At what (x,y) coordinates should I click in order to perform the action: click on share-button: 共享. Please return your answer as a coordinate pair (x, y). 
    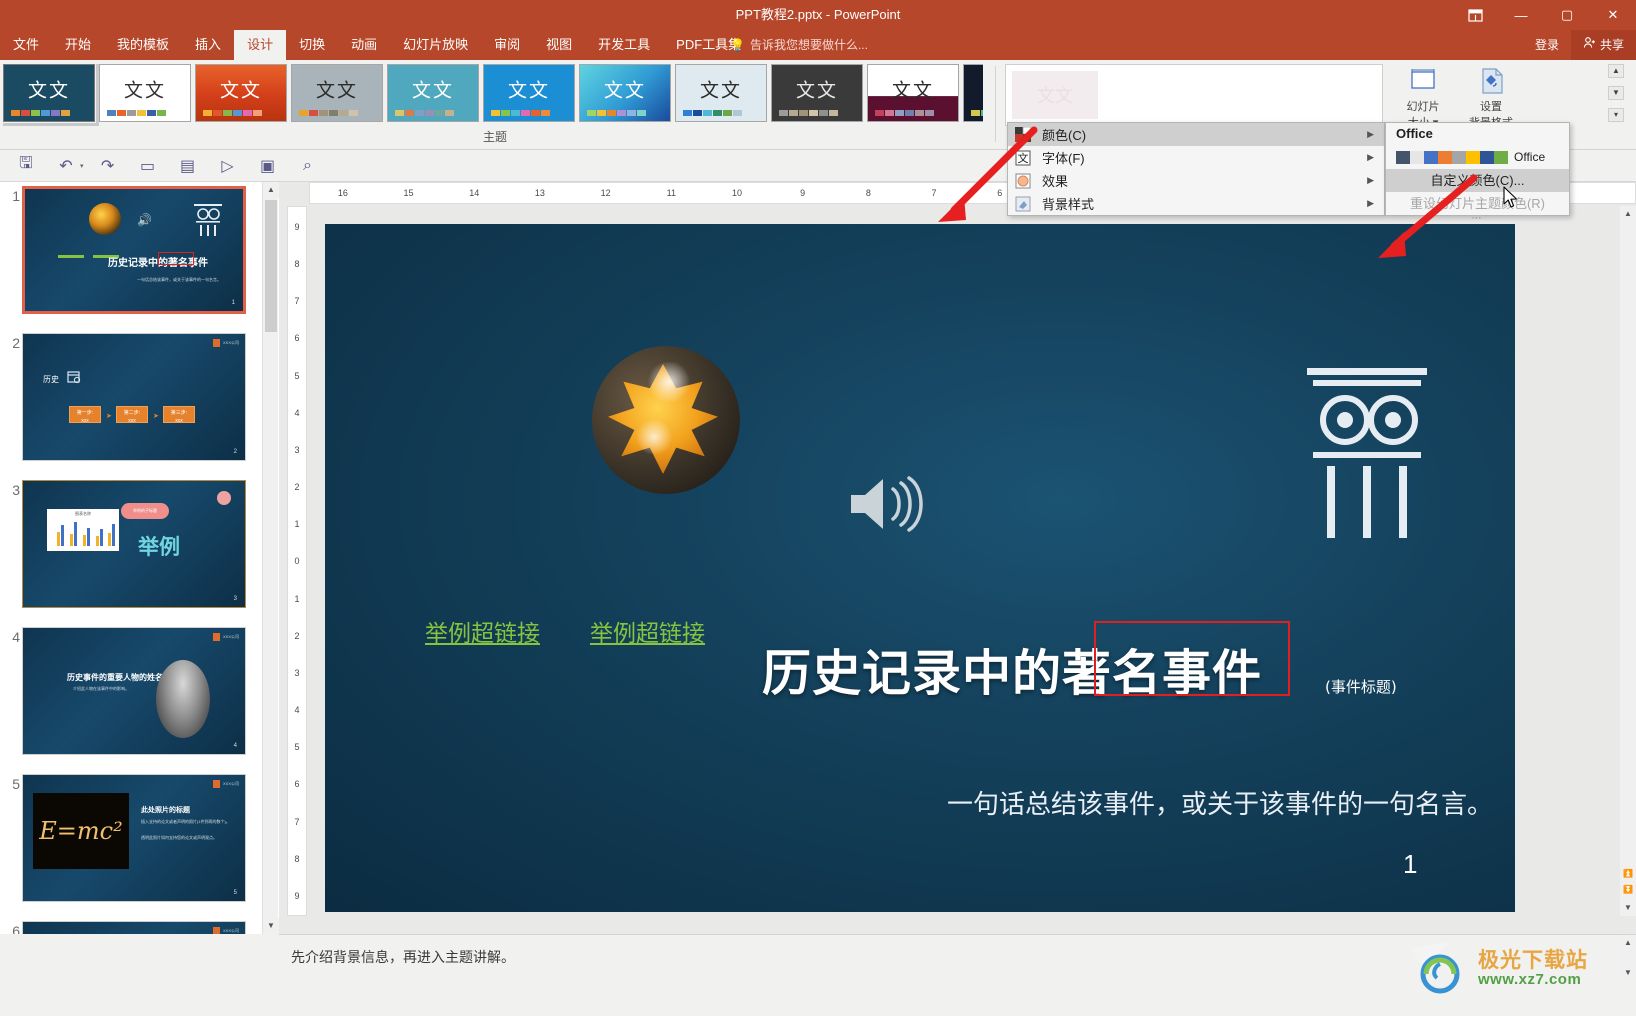
    Looking at the image, I should click on (1603, 45).